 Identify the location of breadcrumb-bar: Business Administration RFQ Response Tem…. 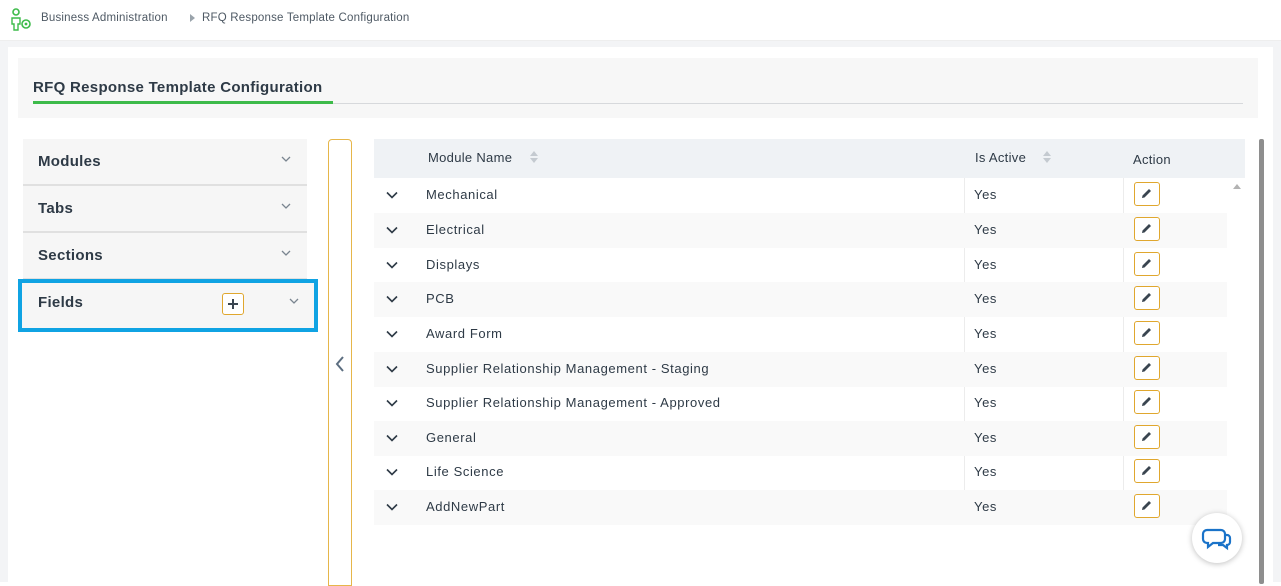
(640, 20).